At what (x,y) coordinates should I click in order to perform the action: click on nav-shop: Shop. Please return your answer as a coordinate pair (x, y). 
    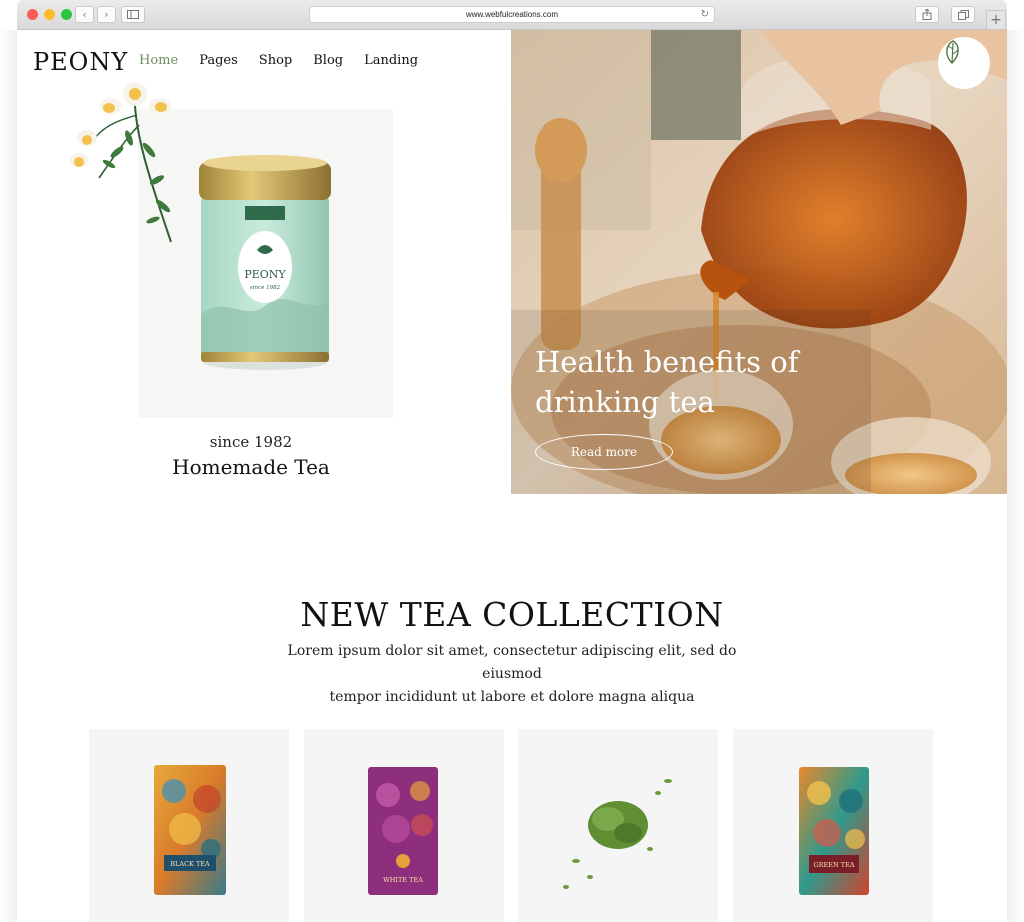
    Looking at the image, I should click on (275, 60).